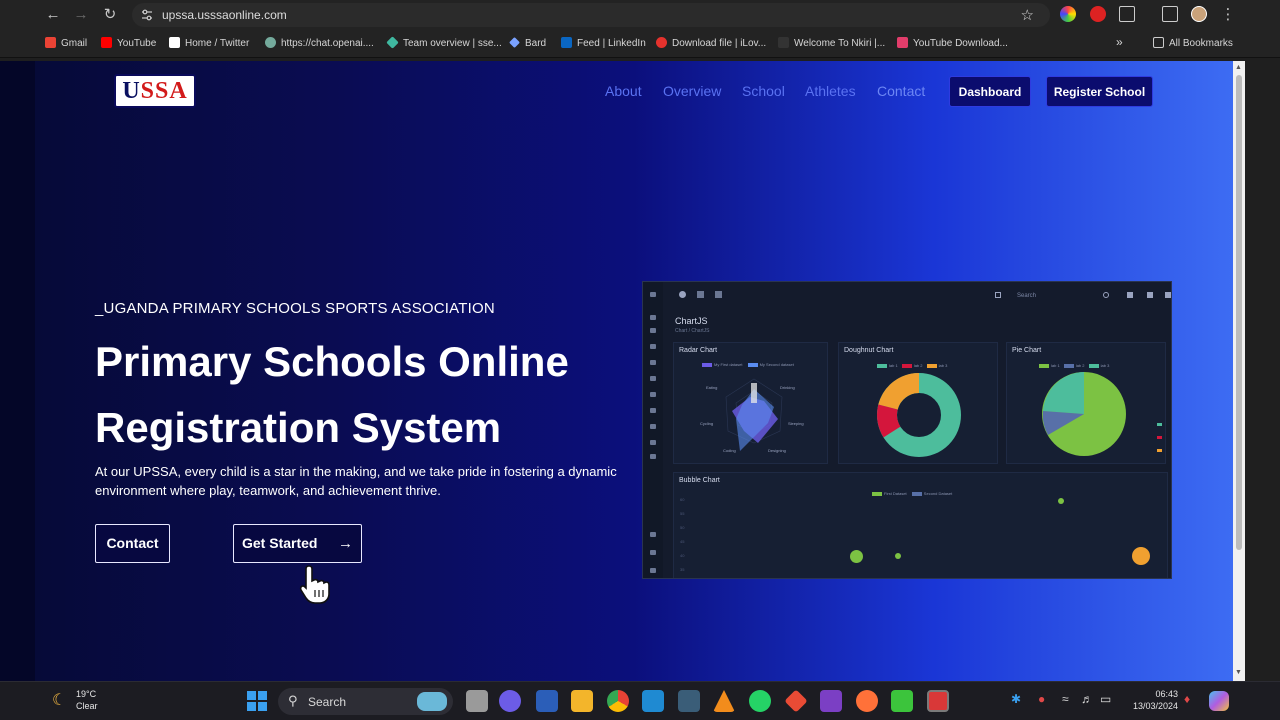  What do you see at coordinates (724, 701) in the screenshot?
I see `vlc-icon` at bounding box center [724, 701].